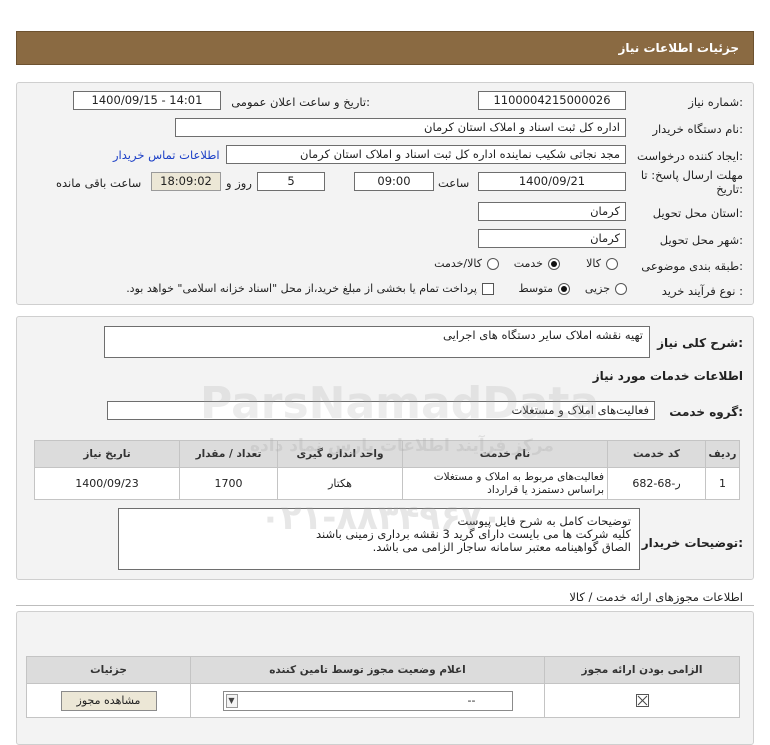  Describe the element at coordinates (340, 483) in the screenshot. I see `cell-unit: هکتار` at that location.